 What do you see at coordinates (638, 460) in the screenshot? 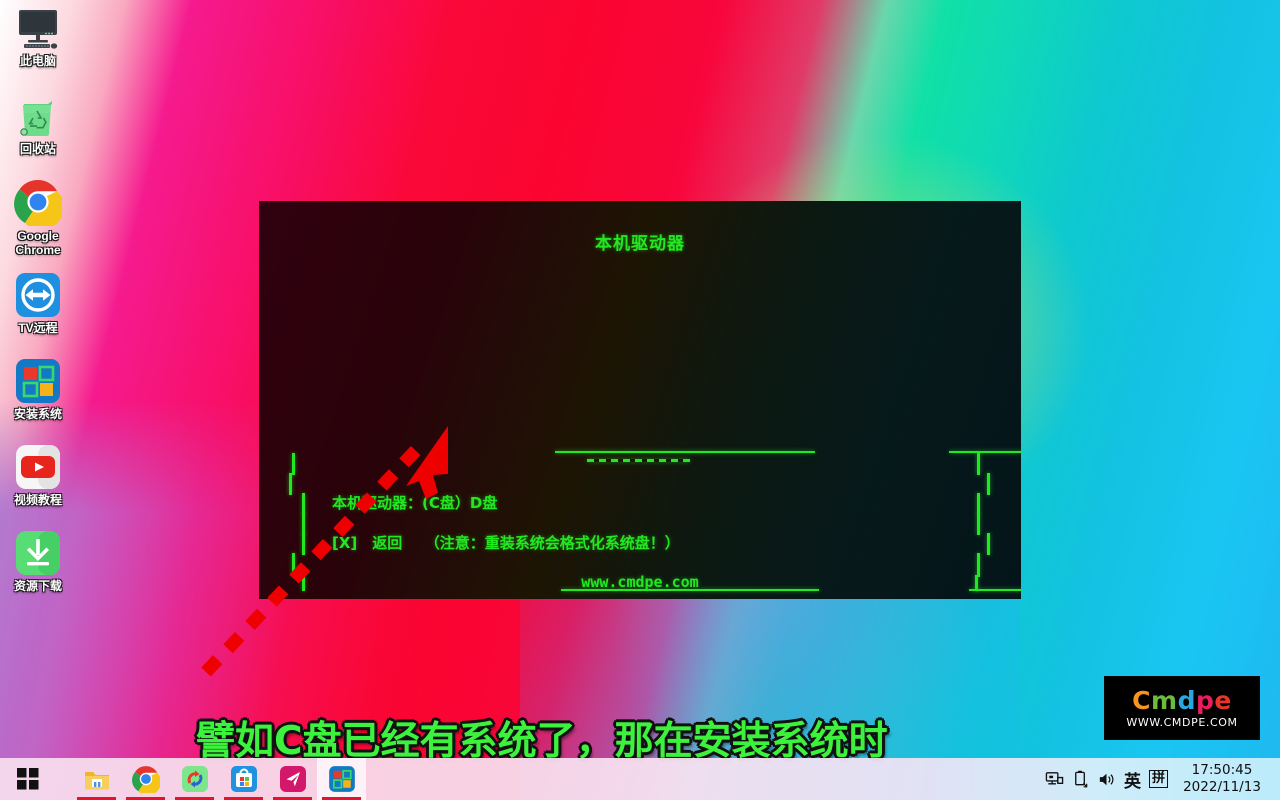
I see `title-underline` at bounding box center [638, 460].